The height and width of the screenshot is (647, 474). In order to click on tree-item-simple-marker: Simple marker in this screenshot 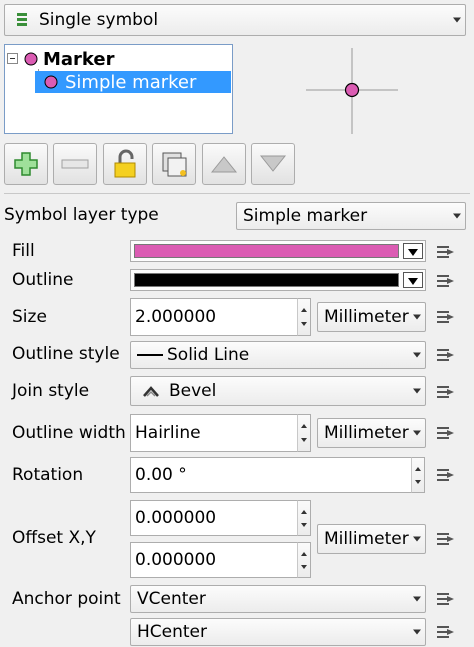, I will do `click(133, 82)`.